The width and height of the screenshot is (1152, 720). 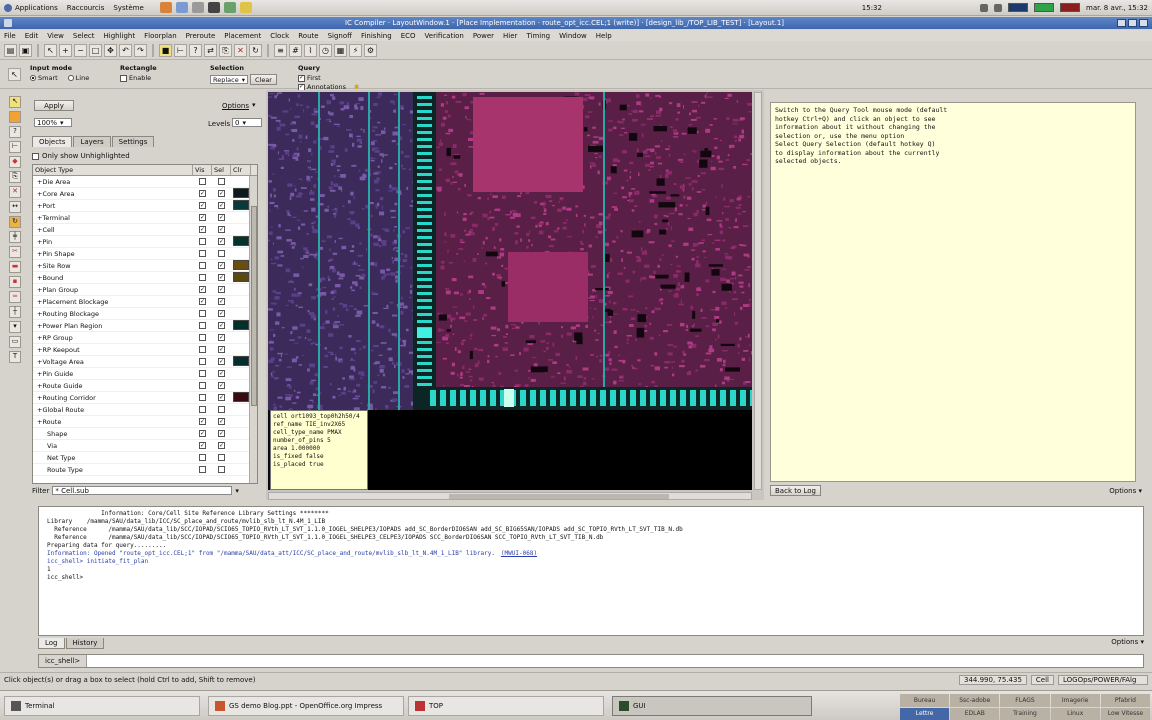 I want to click on zoom-select: 100% ▾, so click(x=53, y=122).